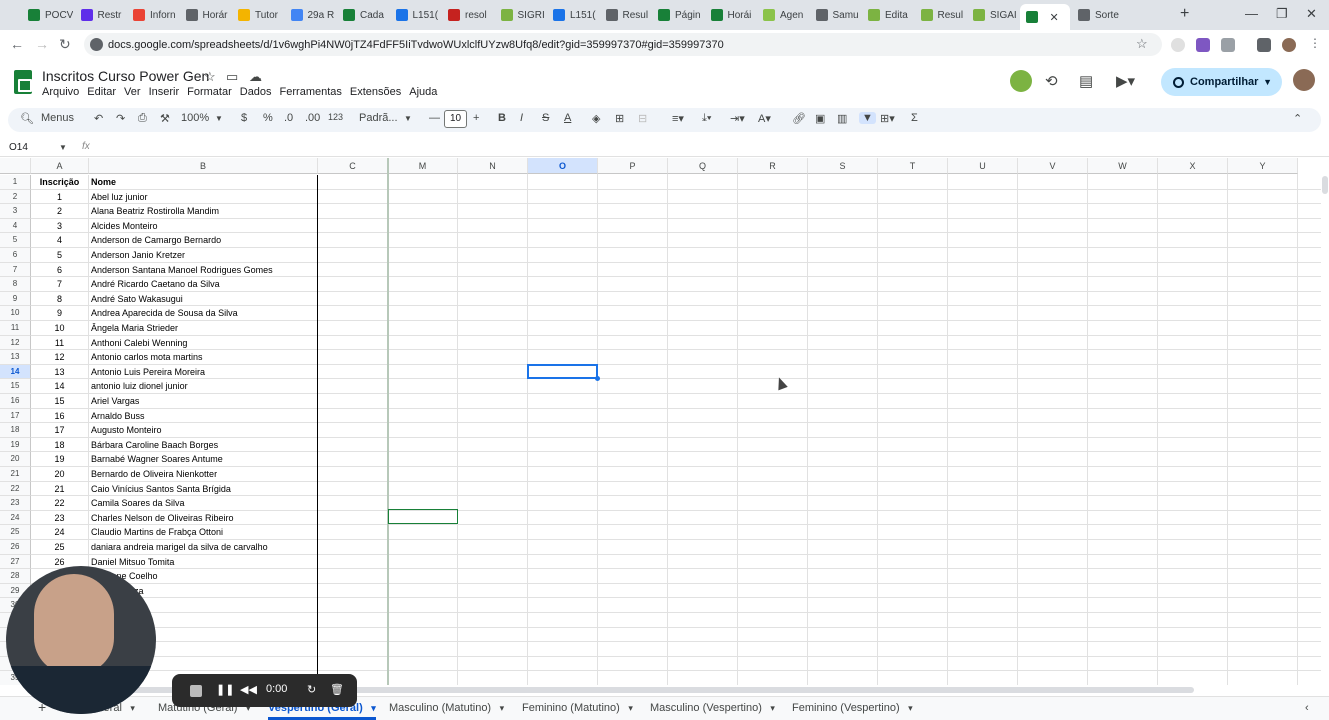 The image size is (1329, 720). I want to click on cell-nome: Camila Soares da Silva, so click(203, 503).